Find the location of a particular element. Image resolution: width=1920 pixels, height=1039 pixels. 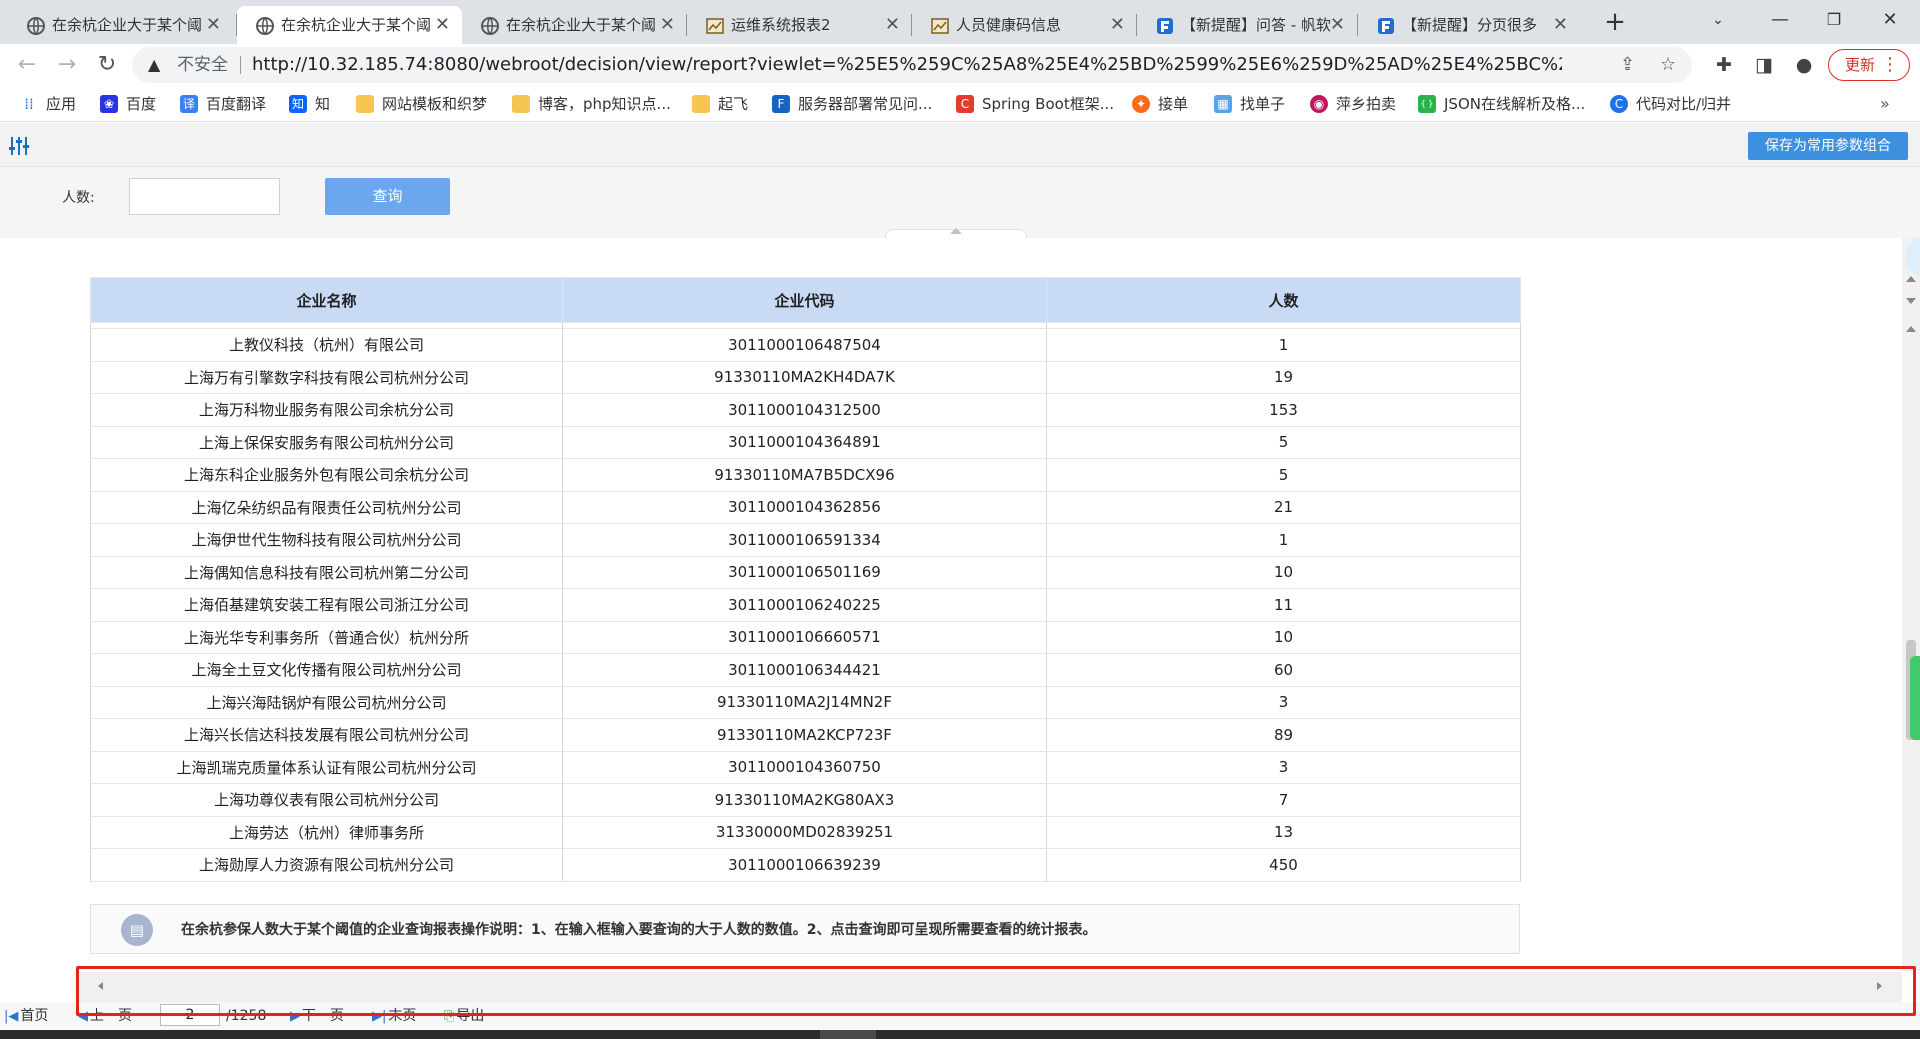

bookmark-label: 百度 is located at coordinates (141, 104).